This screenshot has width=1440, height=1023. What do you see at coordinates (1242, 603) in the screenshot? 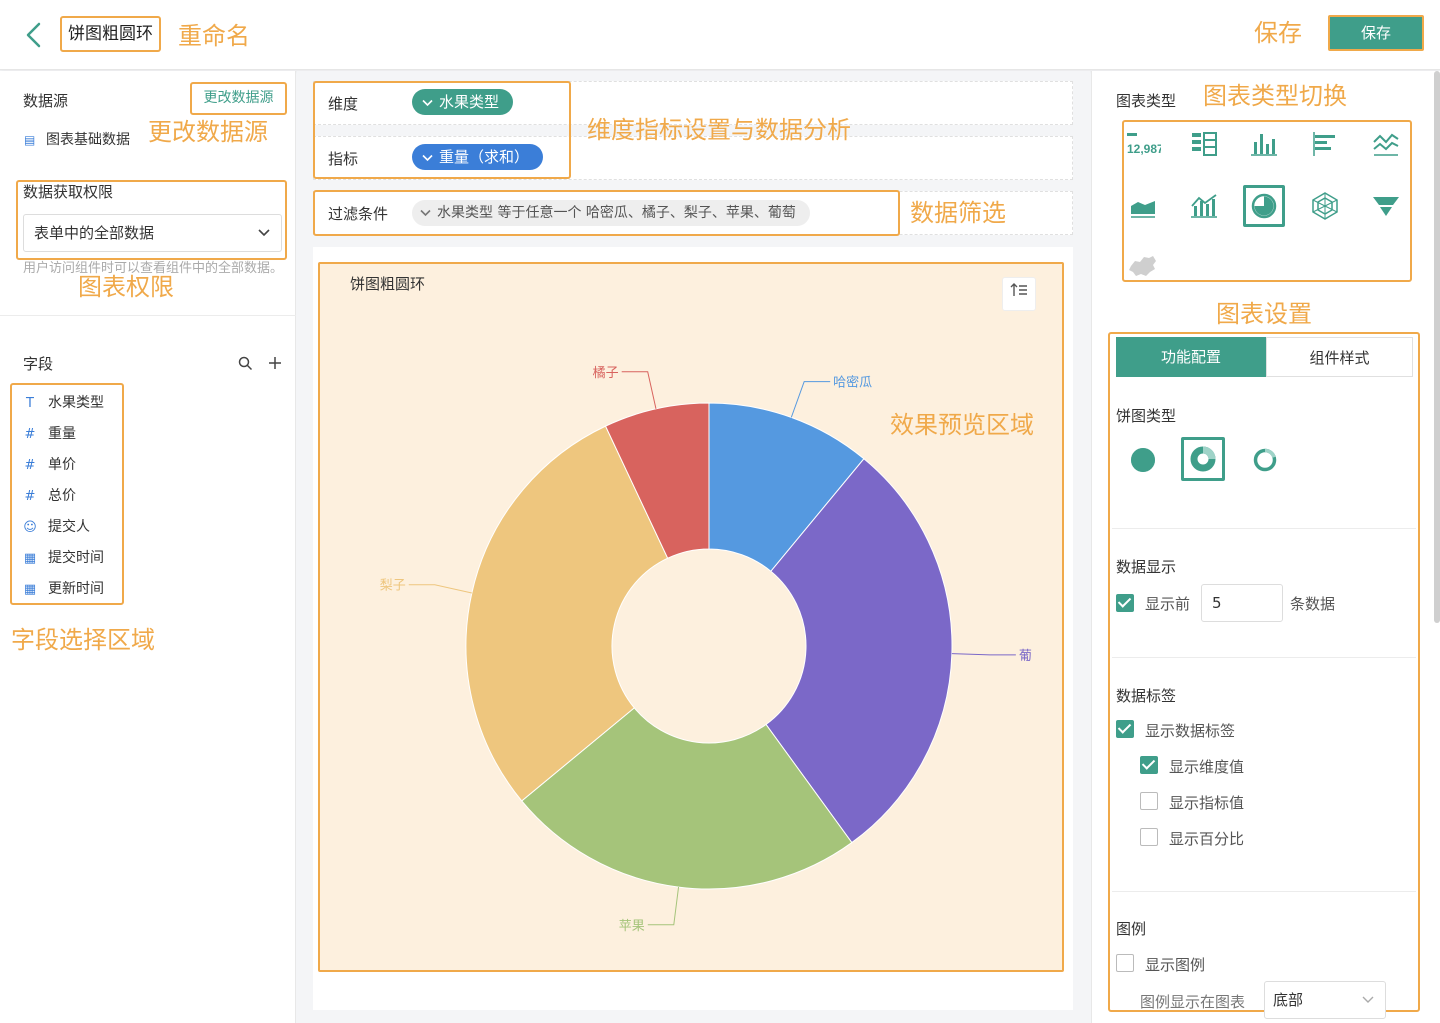
I see `top-count-input: 5` at bounding box center [1242, 603].